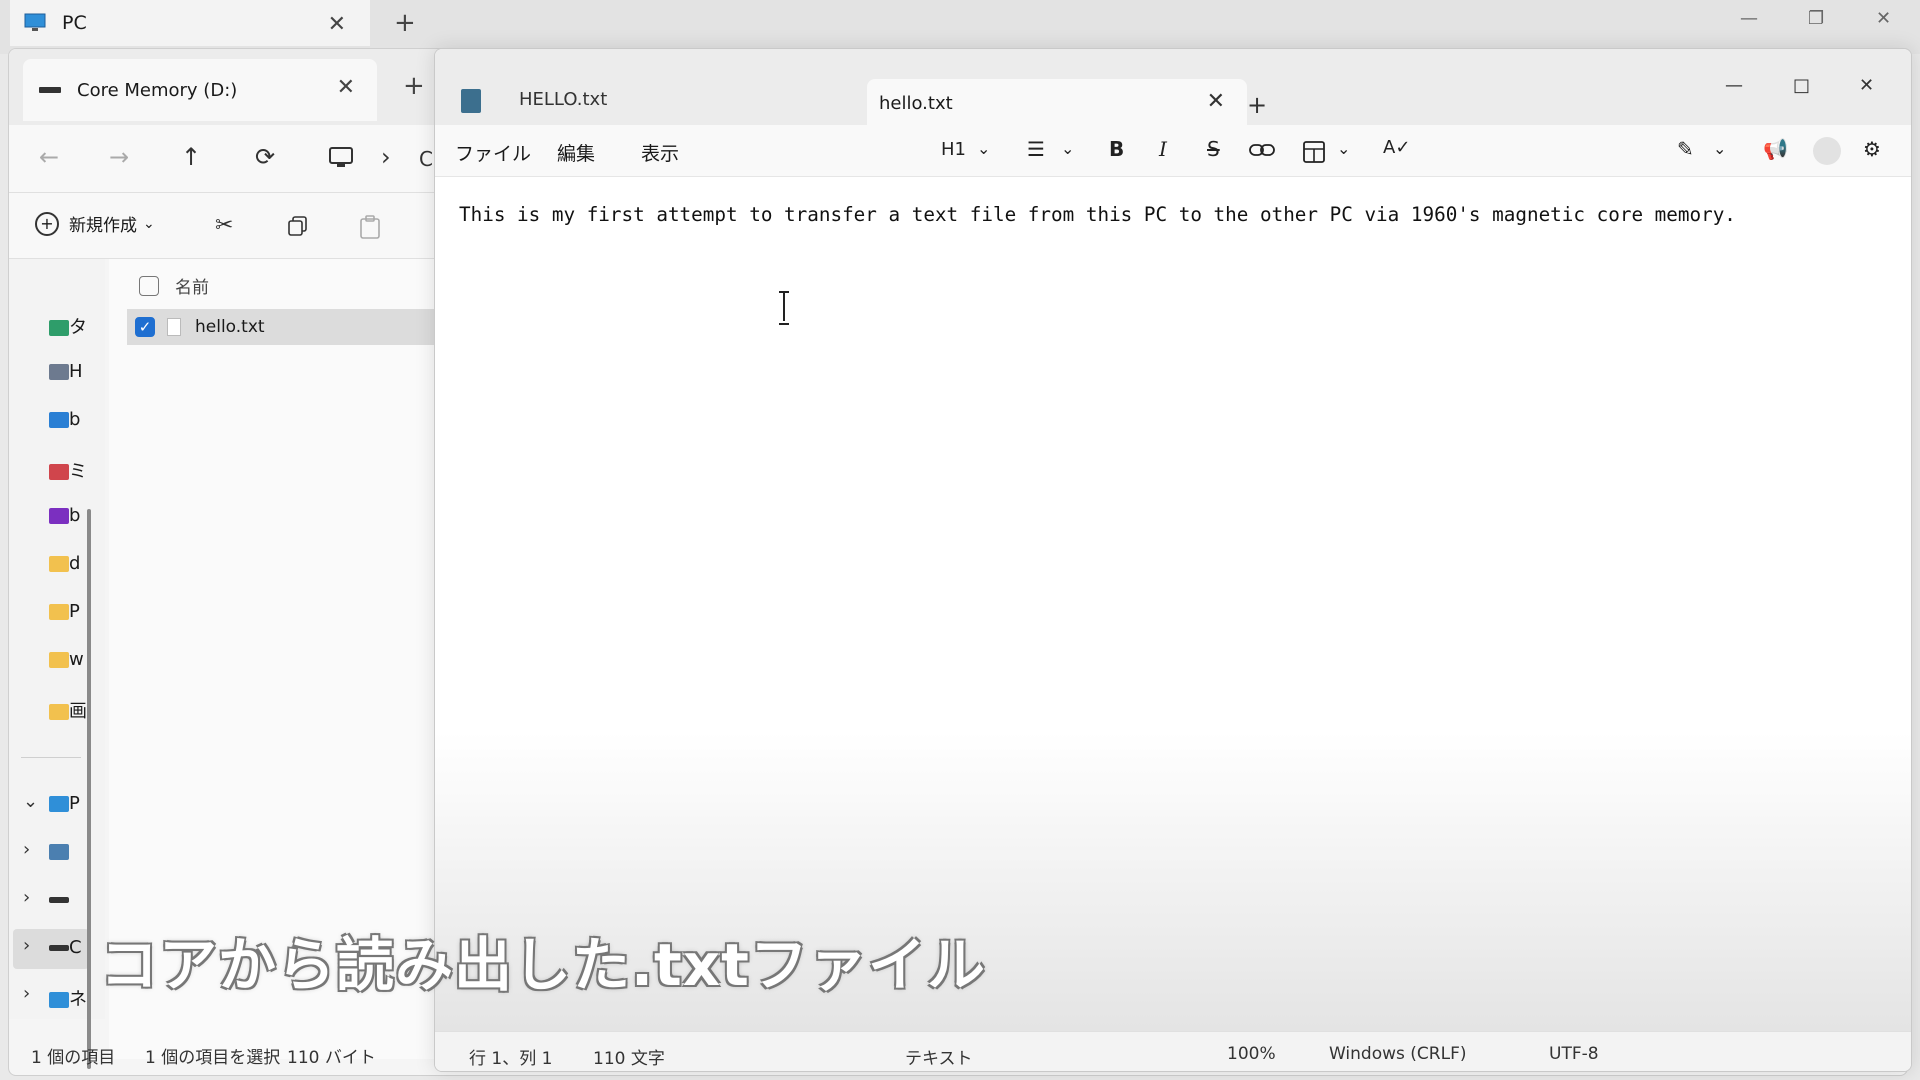 This screenshot has height=1080, width=1920. What do you see at coordinates (953, 149) in the screenshot?
I see `heading-dropdown: H1` at bounding box center [953, 149].